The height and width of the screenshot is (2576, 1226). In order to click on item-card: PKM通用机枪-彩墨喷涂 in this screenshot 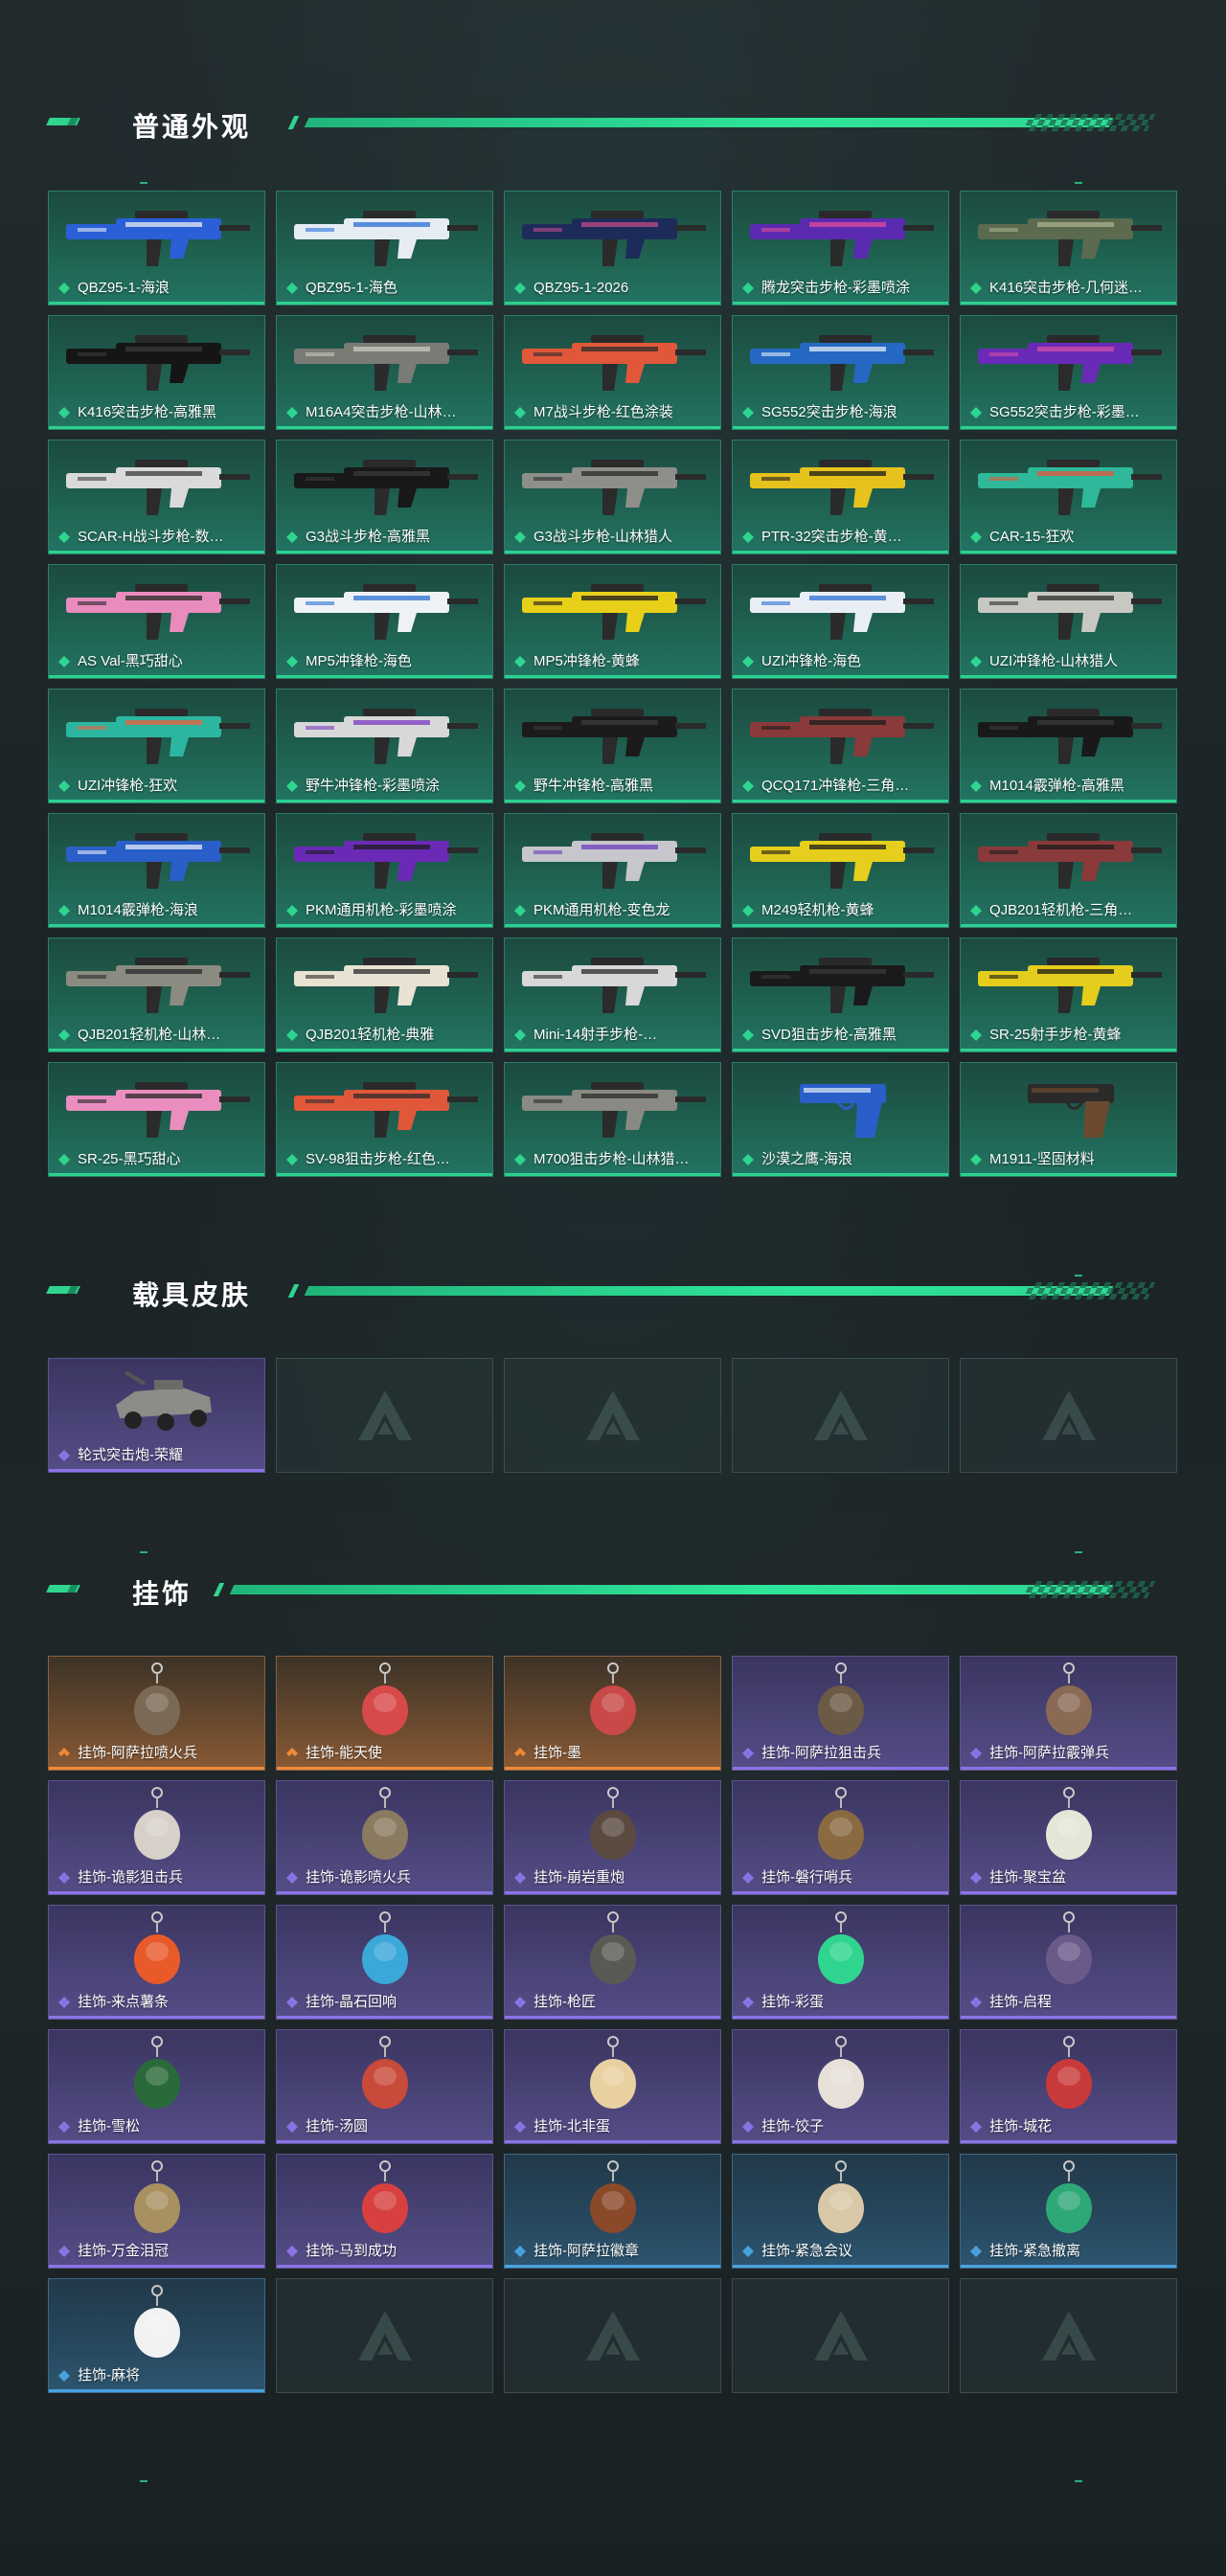, I will do `click(384, 870)`.